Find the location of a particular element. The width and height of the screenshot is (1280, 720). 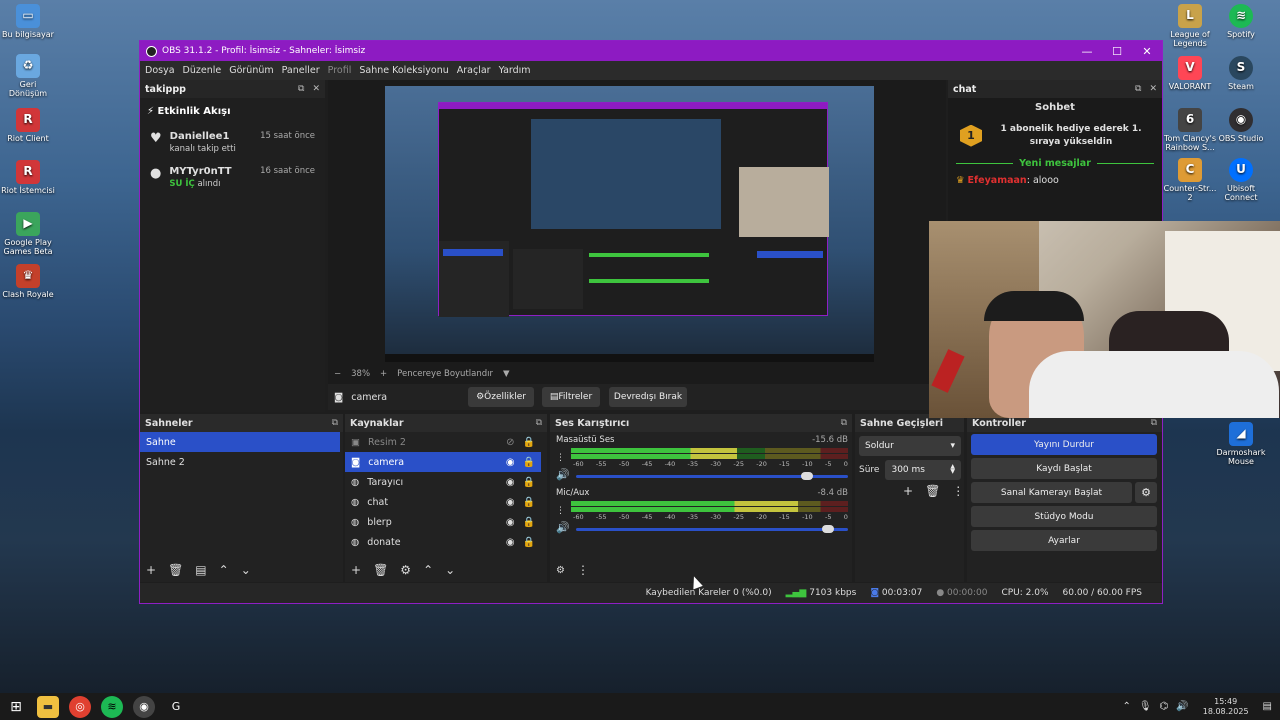

filter-icon: ▤ is located at coordinates (200, 570).